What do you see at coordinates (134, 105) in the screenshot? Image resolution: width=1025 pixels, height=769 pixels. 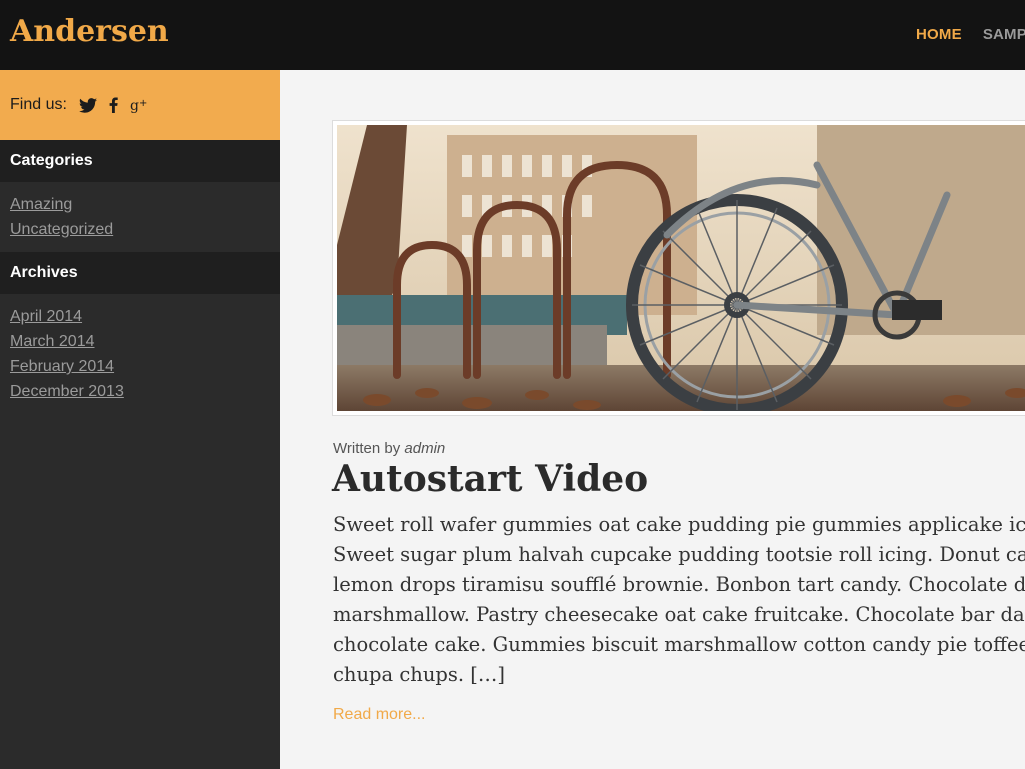 I see `svg-text: g` at bounding box center [134, 105].